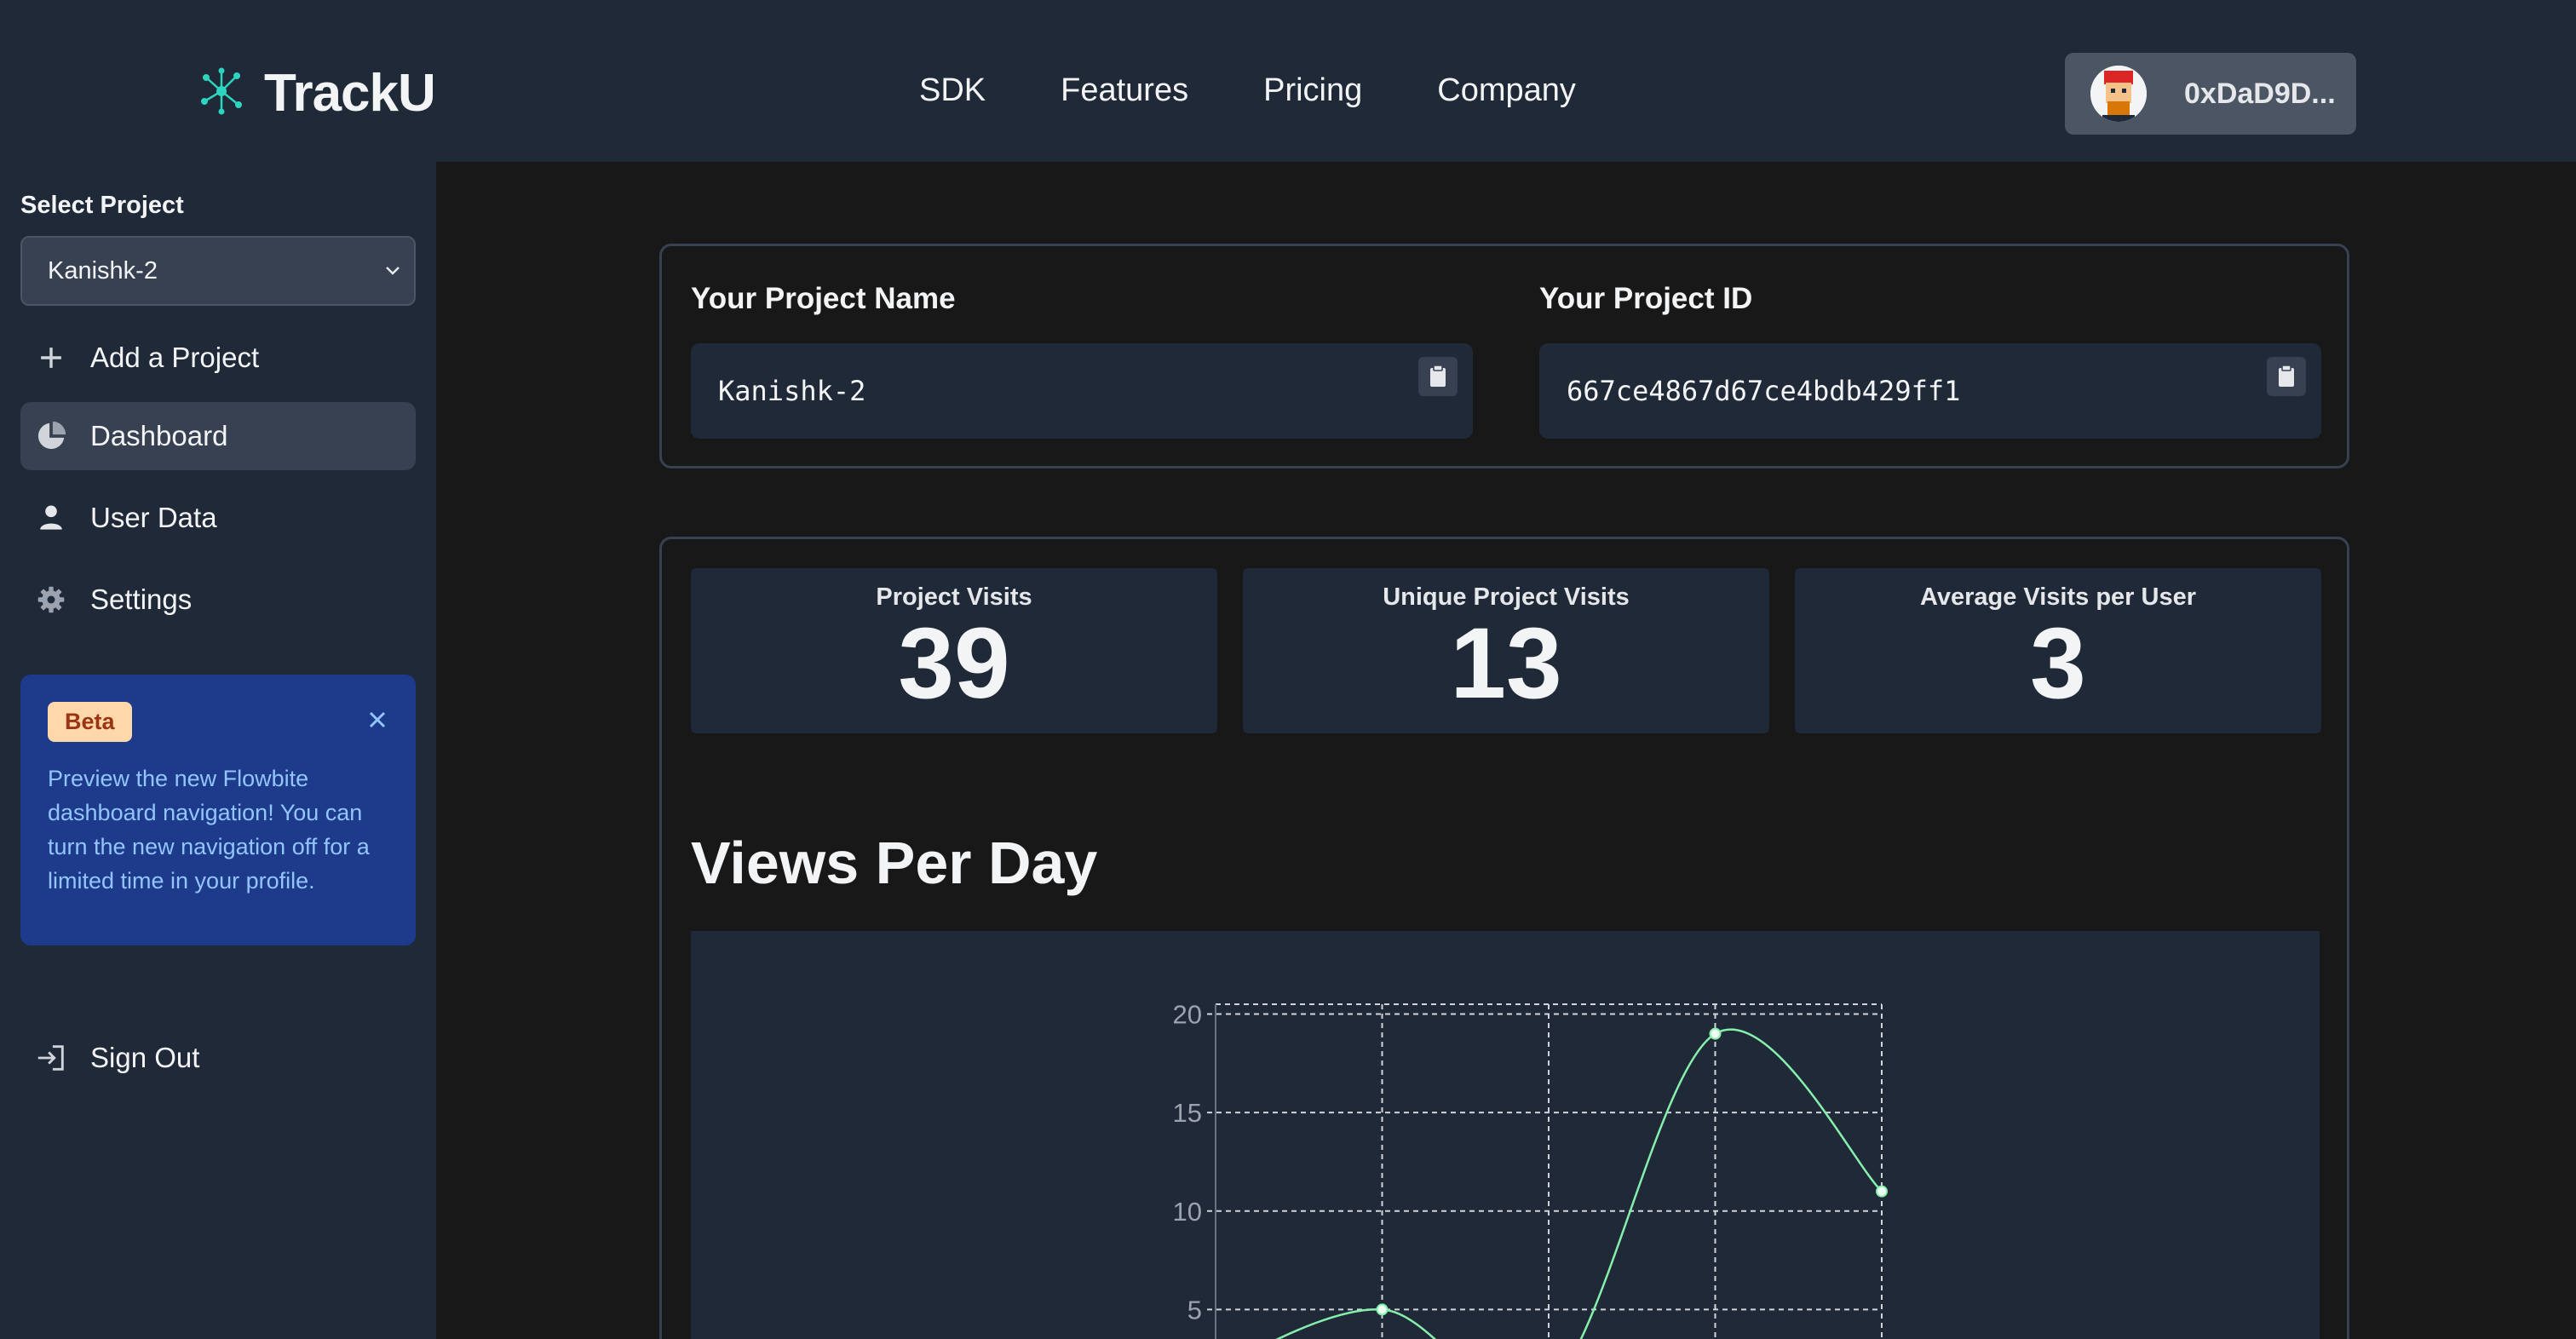 This screenshot has width=2576, height=1339. Describe the element at coordinates (1188, 1212) in the screenshot. I see `y-tick-label: 10` at that location.